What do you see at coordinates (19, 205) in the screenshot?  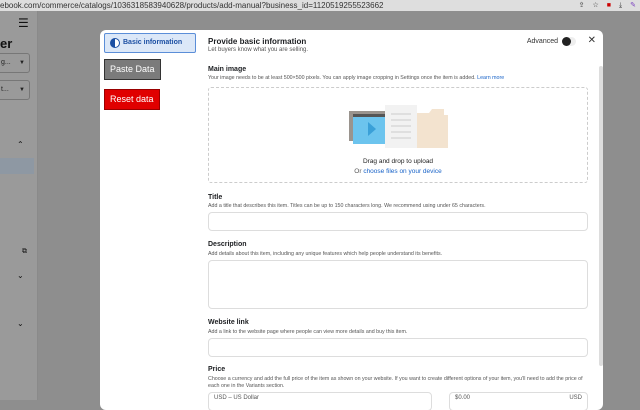 I see `sidebar: ☰ er g... ▼ t... ▼ ⌃ ⧉ ⌄ ⌄` at bounding box center [19, 205].